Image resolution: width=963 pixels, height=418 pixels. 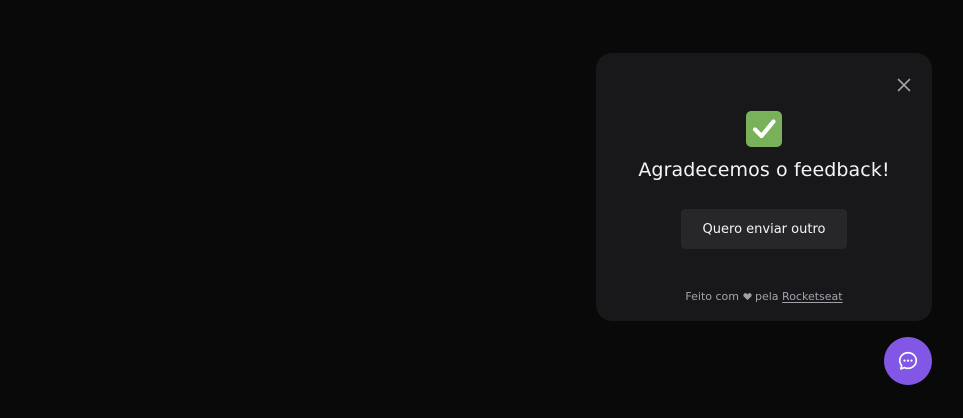 I want to click on close-icon, so click(x=904, y=85).